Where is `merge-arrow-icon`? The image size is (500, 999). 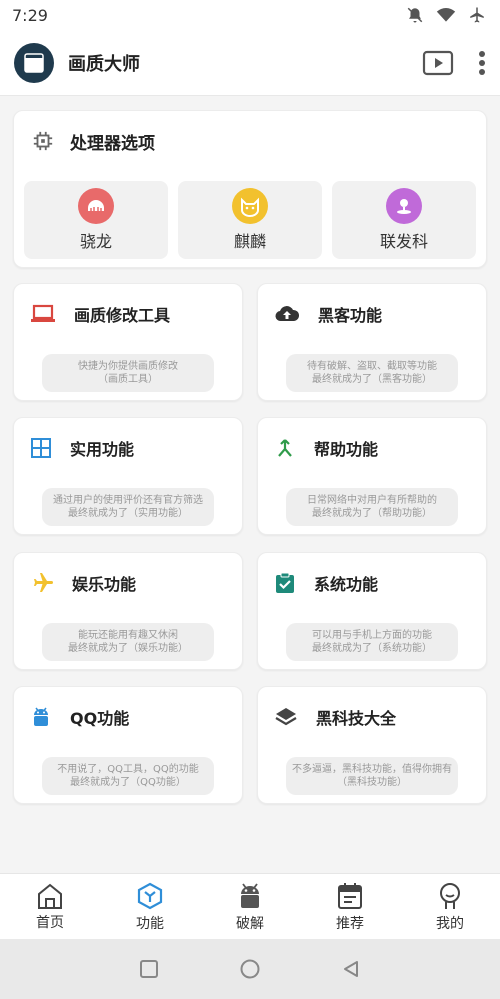 merge-arrow-icon is located at coordinates (285, 448).